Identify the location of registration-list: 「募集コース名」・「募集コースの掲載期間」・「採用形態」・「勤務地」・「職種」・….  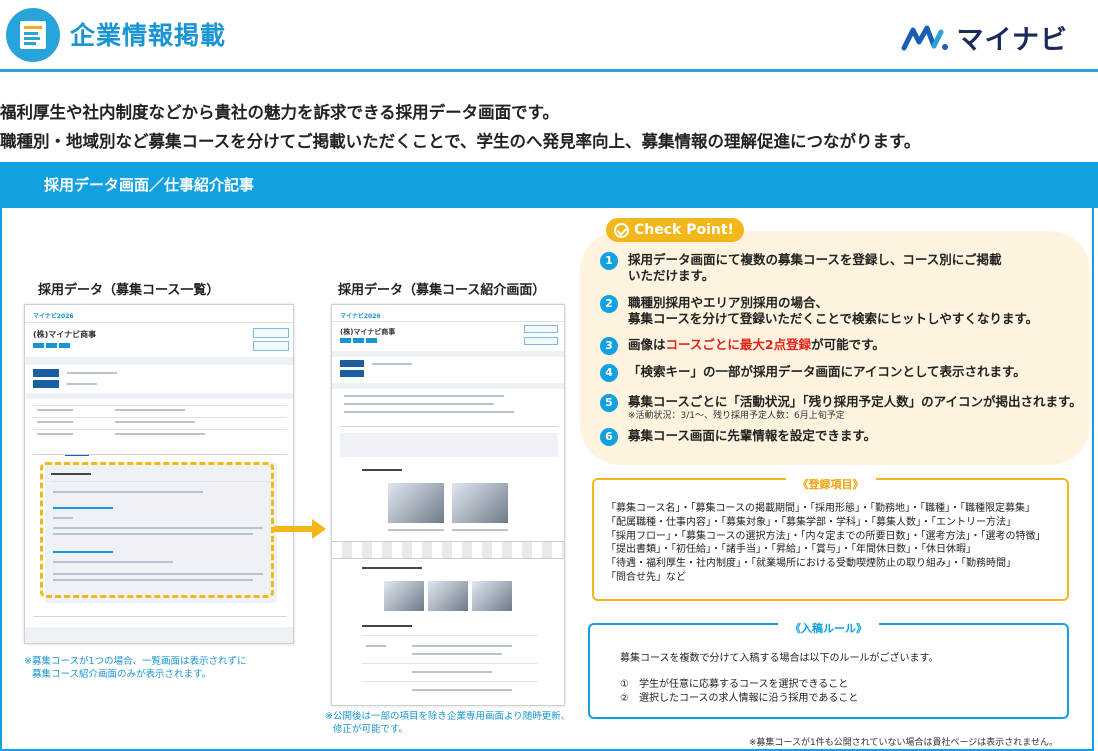
(833, 543).